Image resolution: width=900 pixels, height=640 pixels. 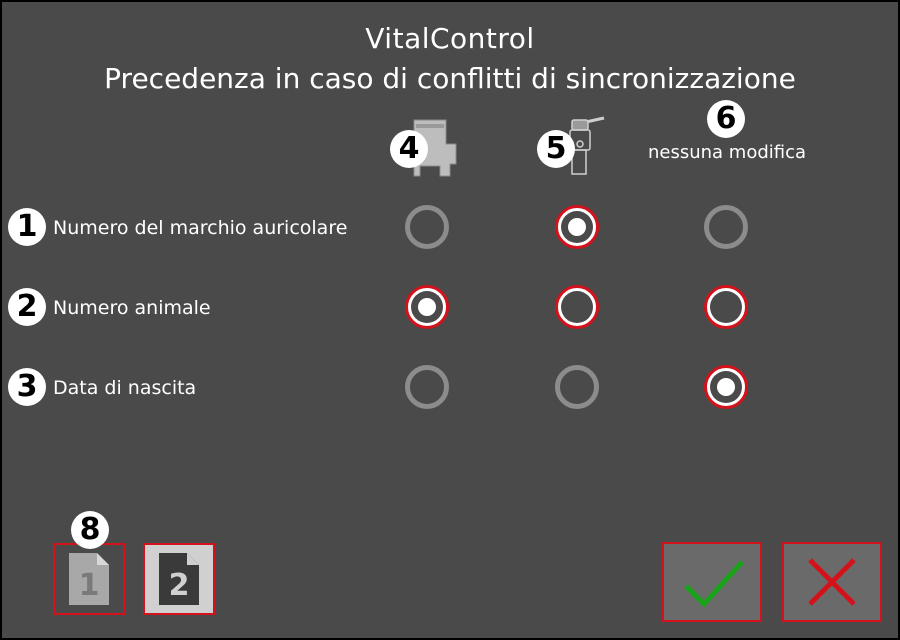 I want to click on radio-birth-date-handheld, so click(x=577, y=387).